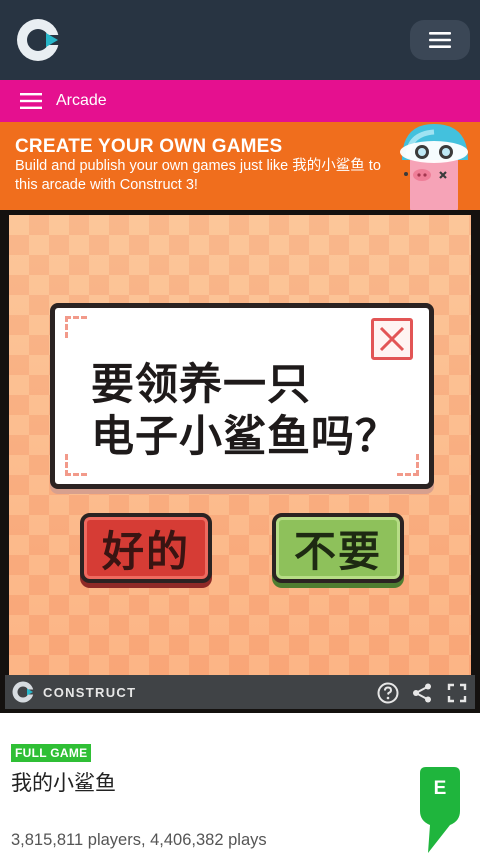  What do you see at coordinates (240, 692) in the screenshot?
I see `player-toolbar: CONSTRUCT` at bounding box center [240, 692].